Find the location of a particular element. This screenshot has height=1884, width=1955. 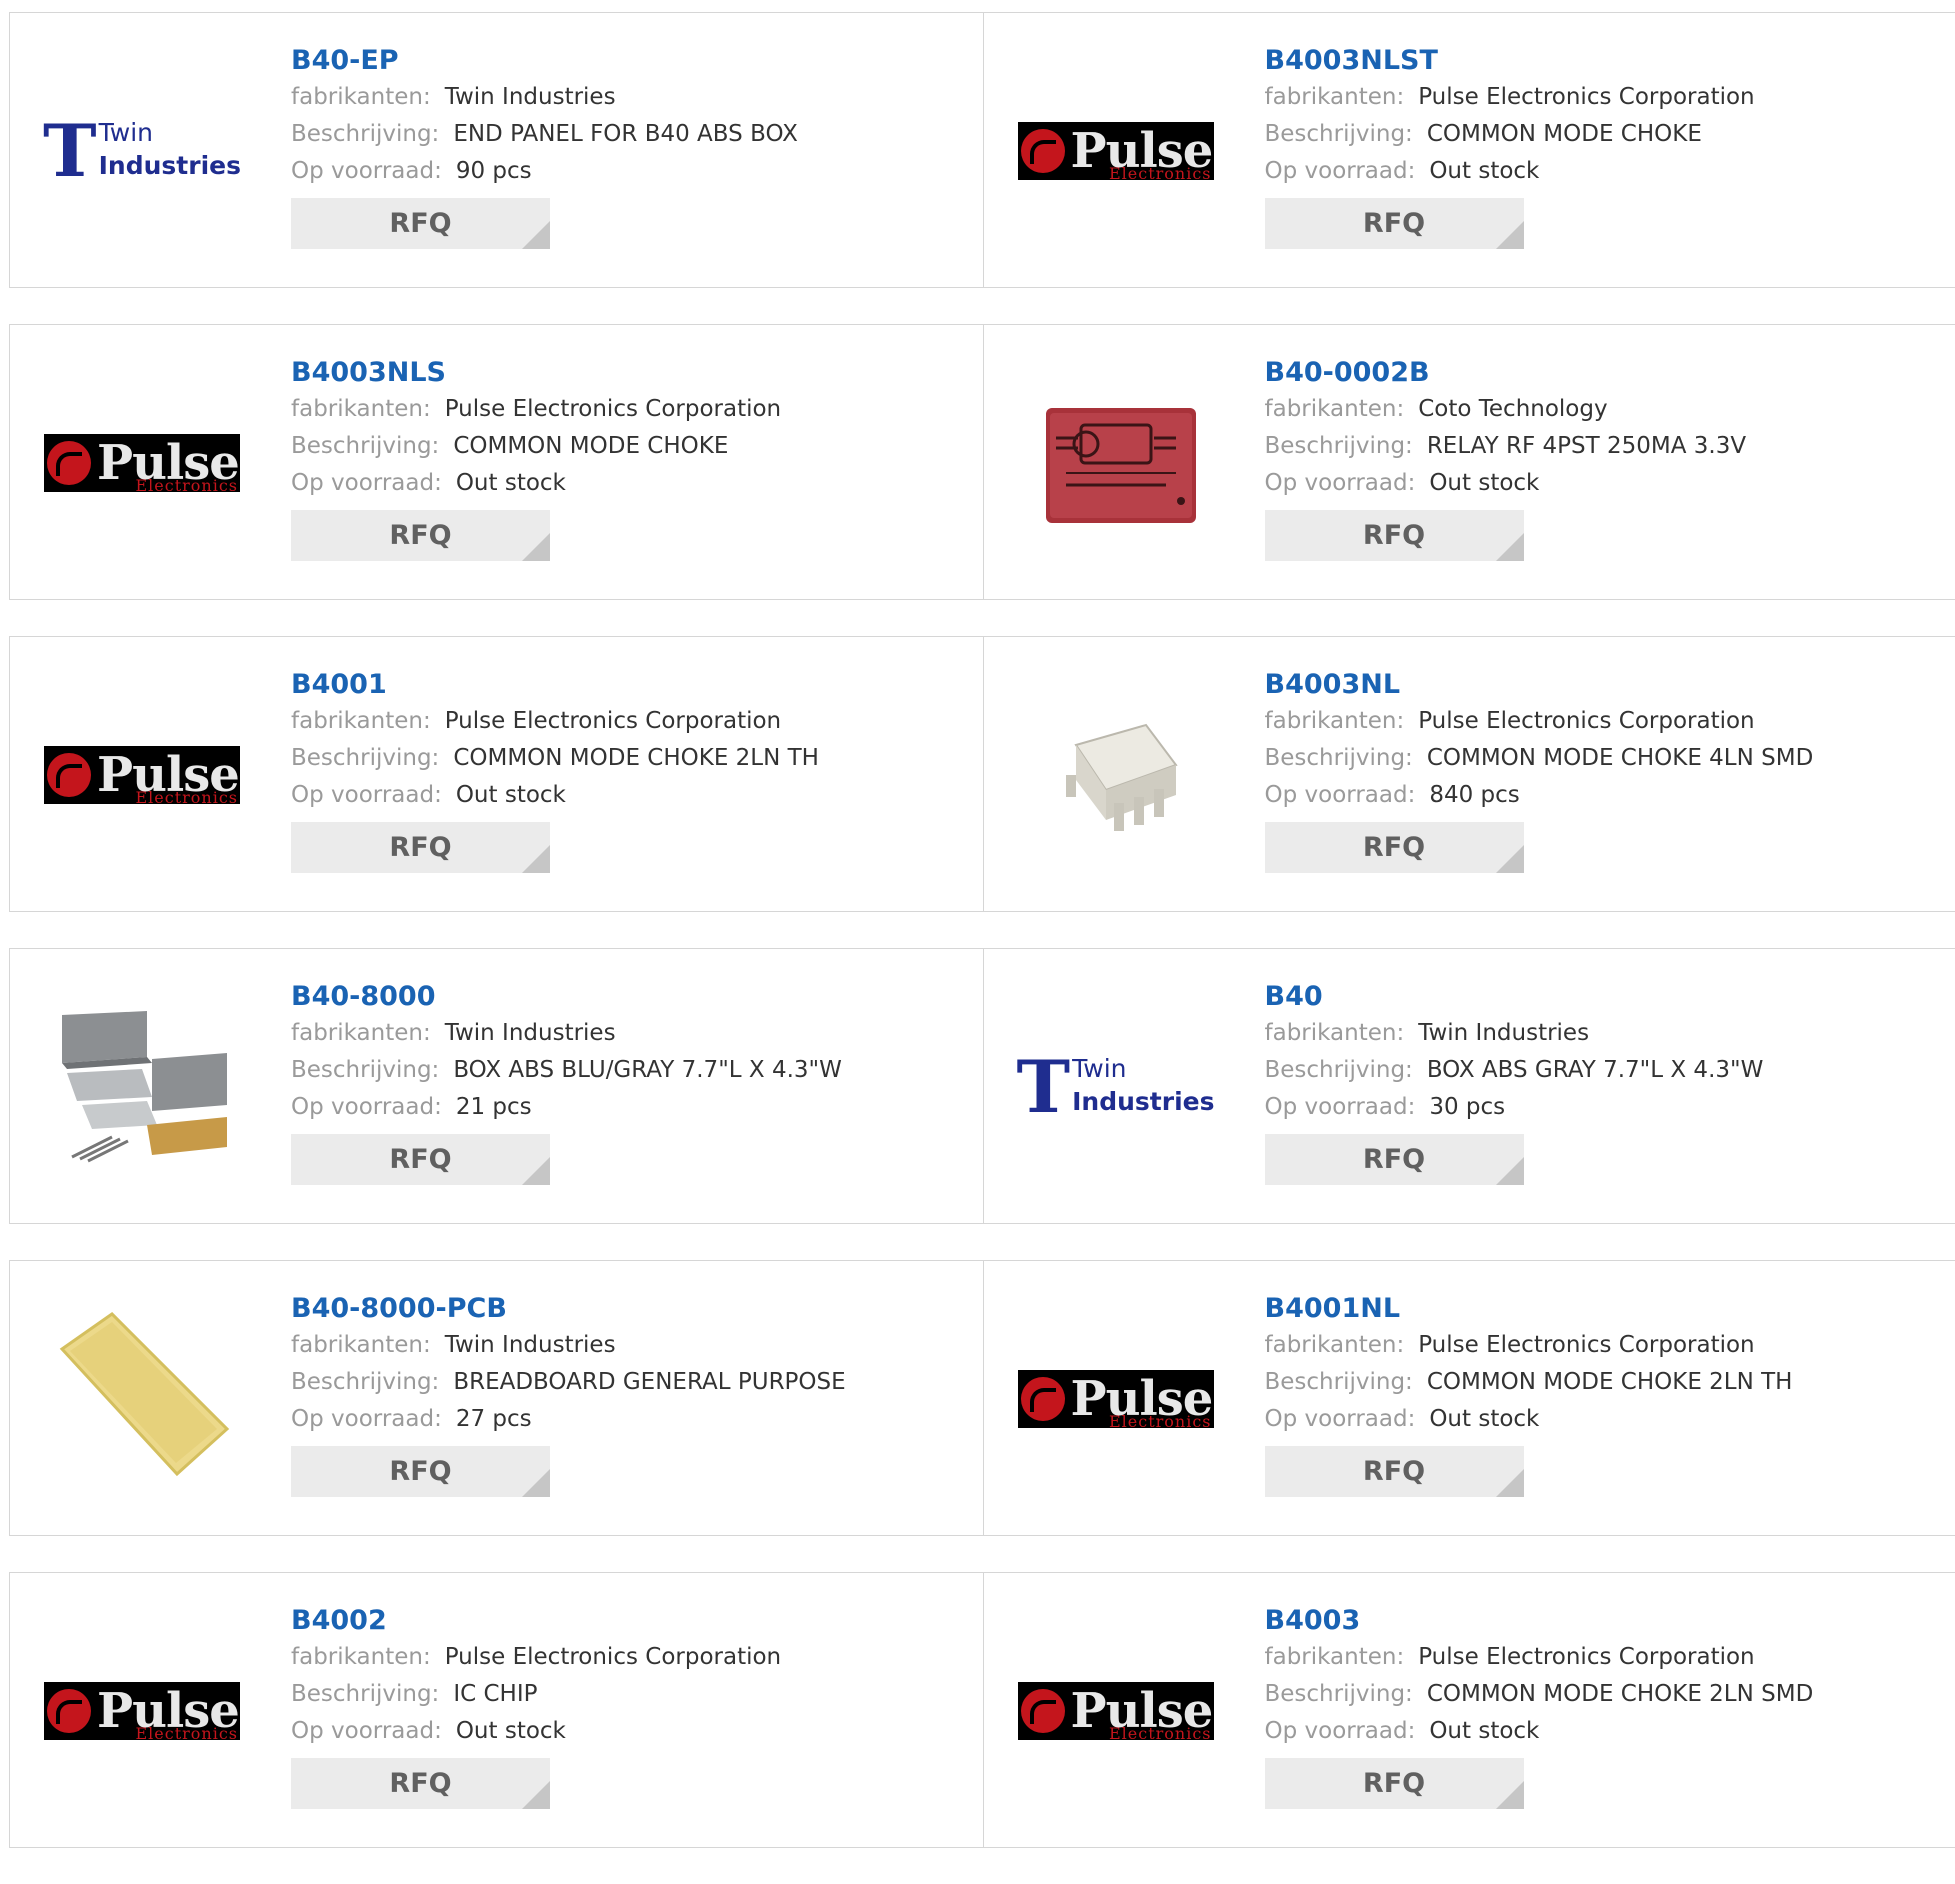

part-number-link: B4003NLS is located at coordinates (637, 373).